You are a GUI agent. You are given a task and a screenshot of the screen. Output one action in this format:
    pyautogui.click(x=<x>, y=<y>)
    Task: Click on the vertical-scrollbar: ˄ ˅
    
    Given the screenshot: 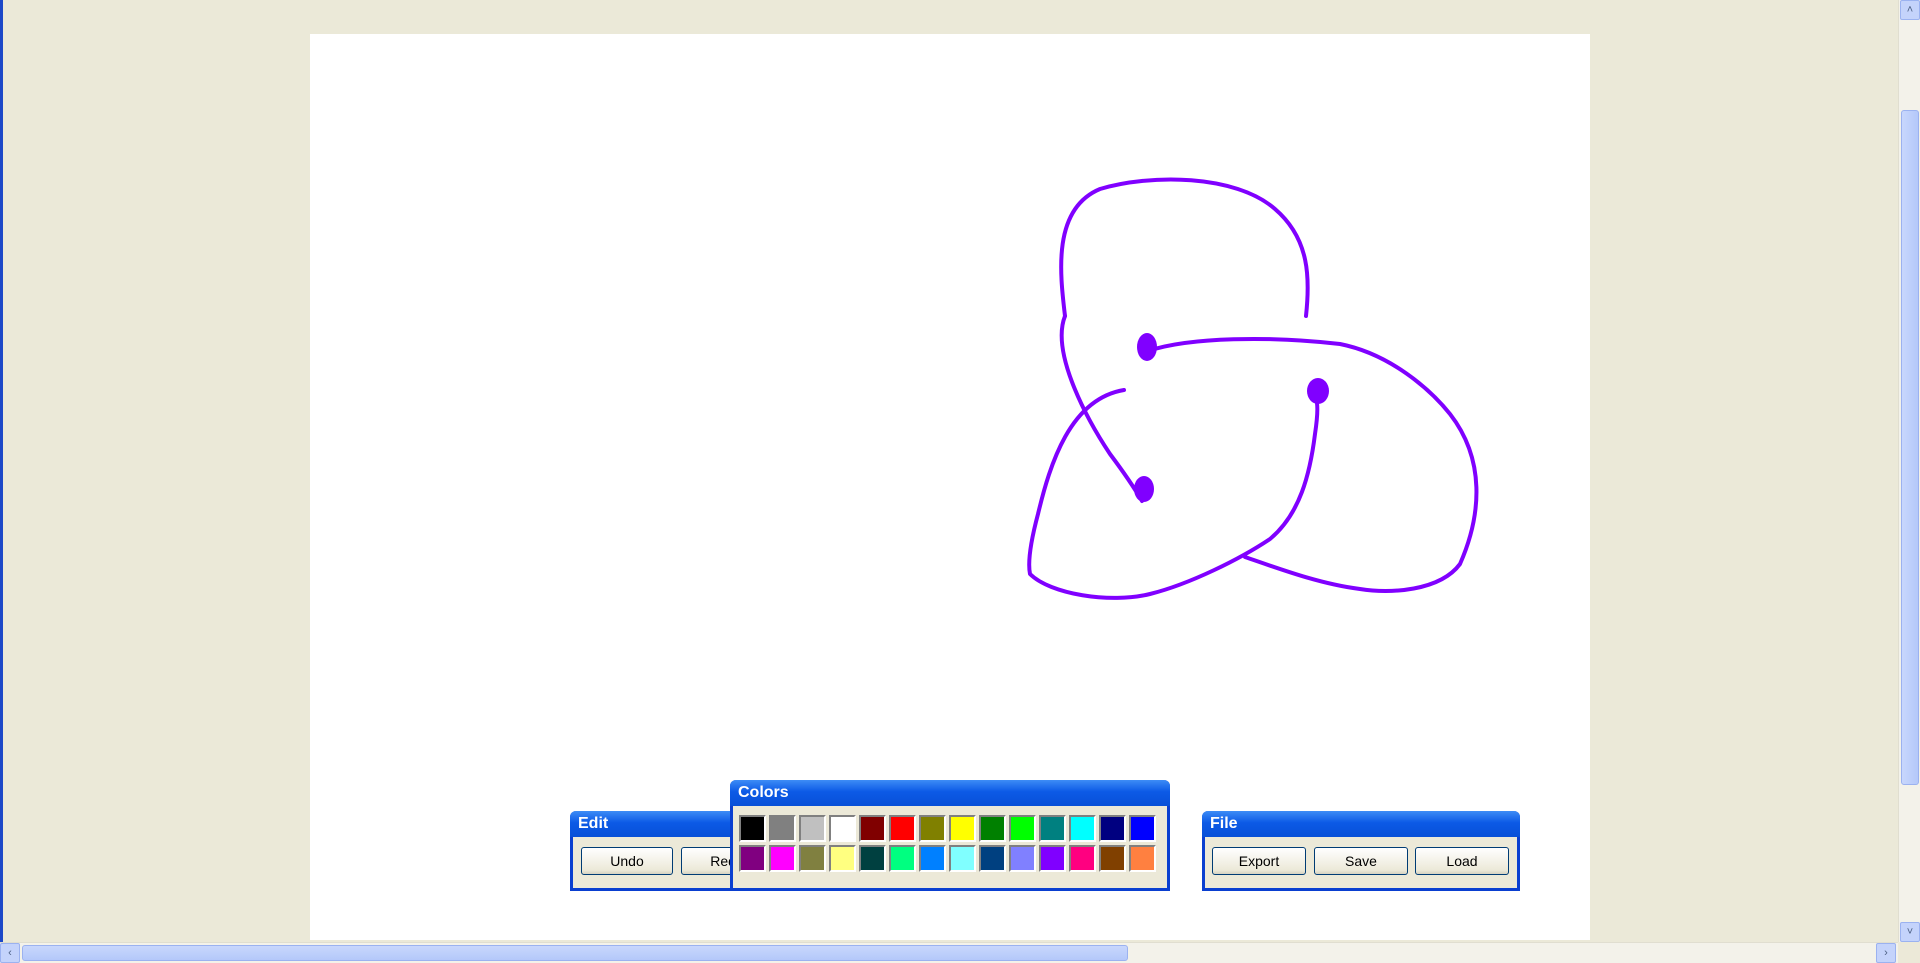 What is the action you would take?
    pyautogui.click(x=1909, y=471)
    